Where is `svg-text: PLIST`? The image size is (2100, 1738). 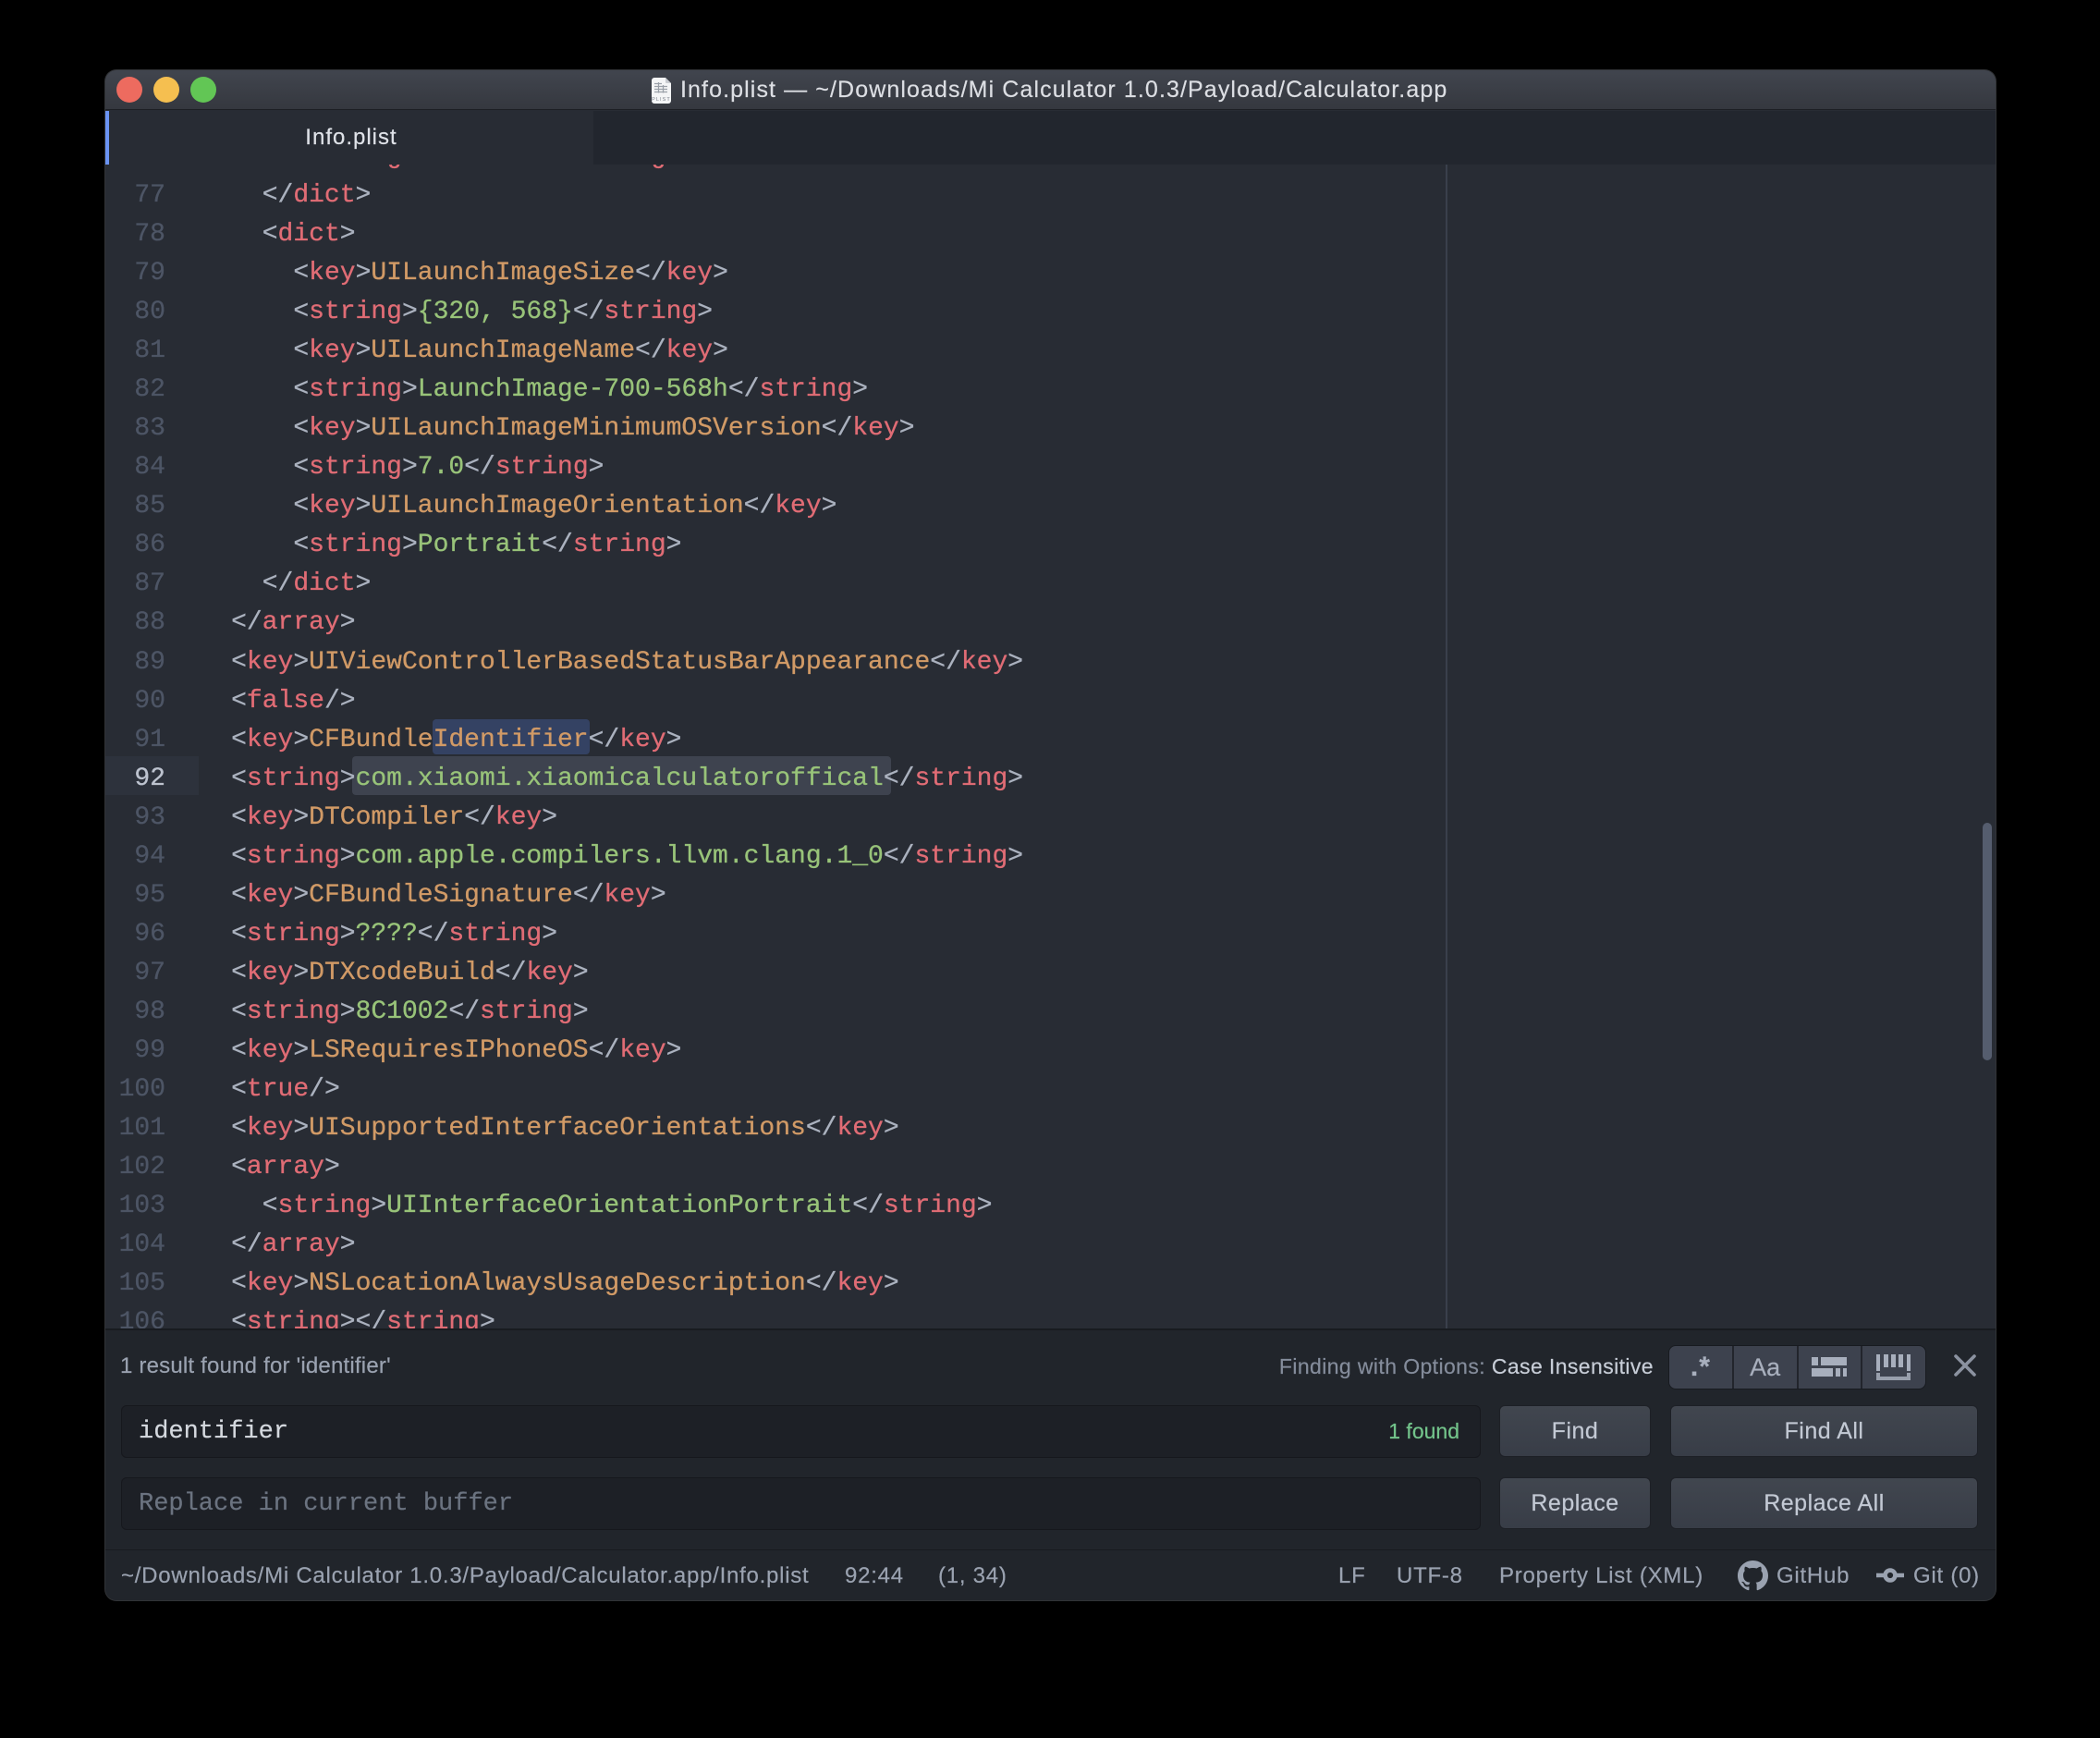 svg-text: PLIST is located at coordinates (662, 100).